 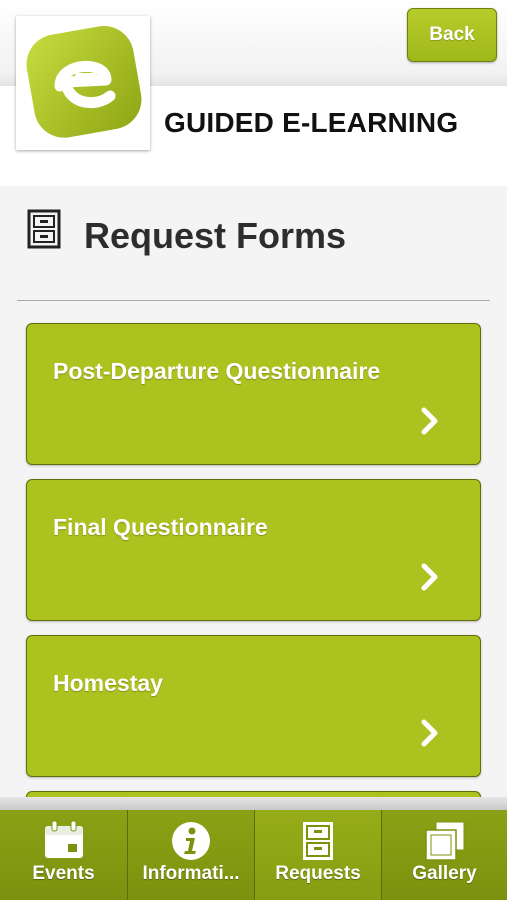 I want to click on list-item-homestay: Homestay, so click(x=253, y=706).